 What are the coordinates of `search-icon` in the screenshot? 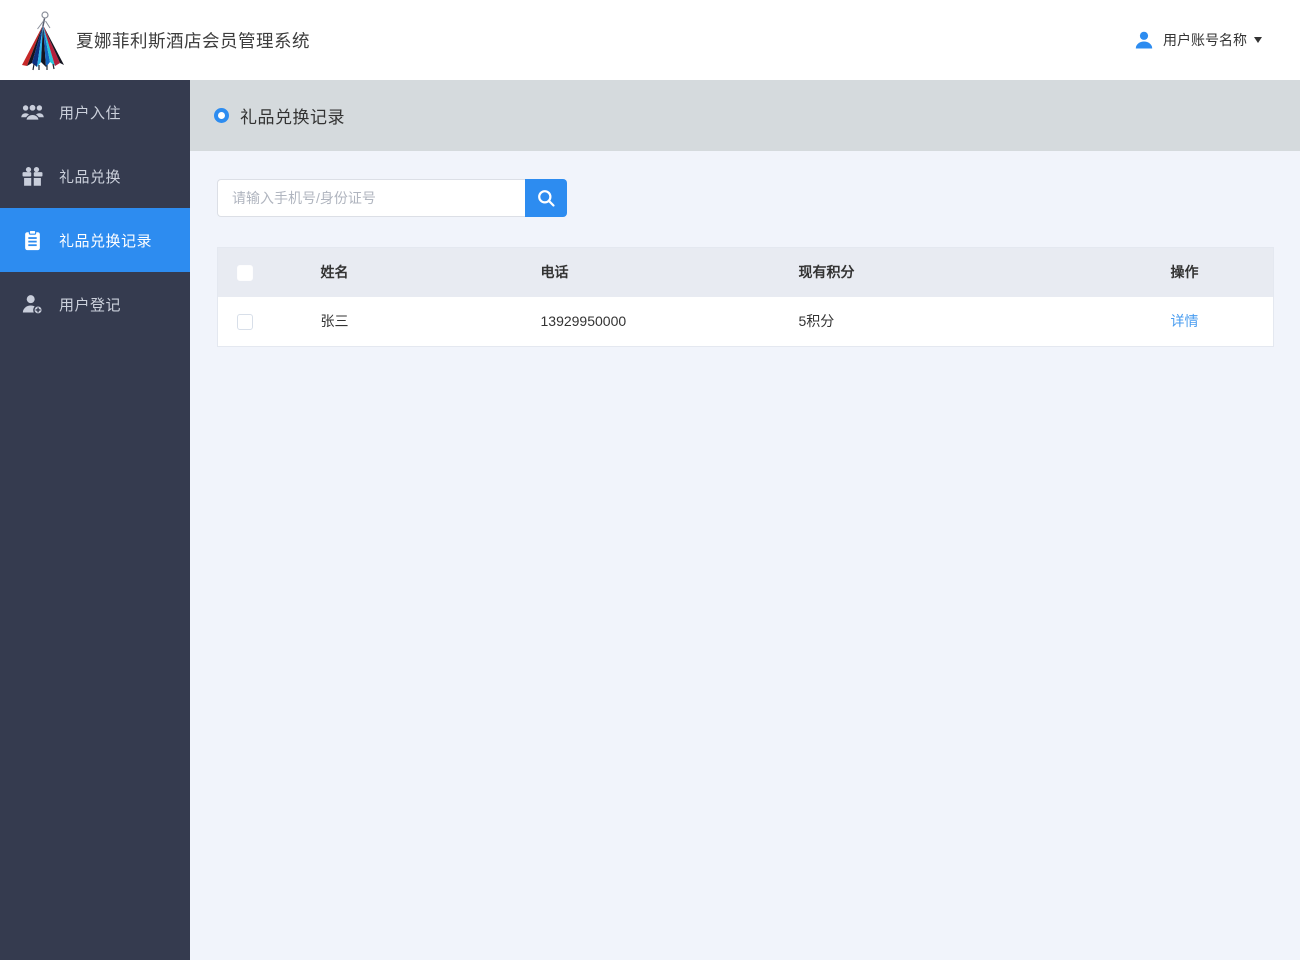 It's located at (546, 198).